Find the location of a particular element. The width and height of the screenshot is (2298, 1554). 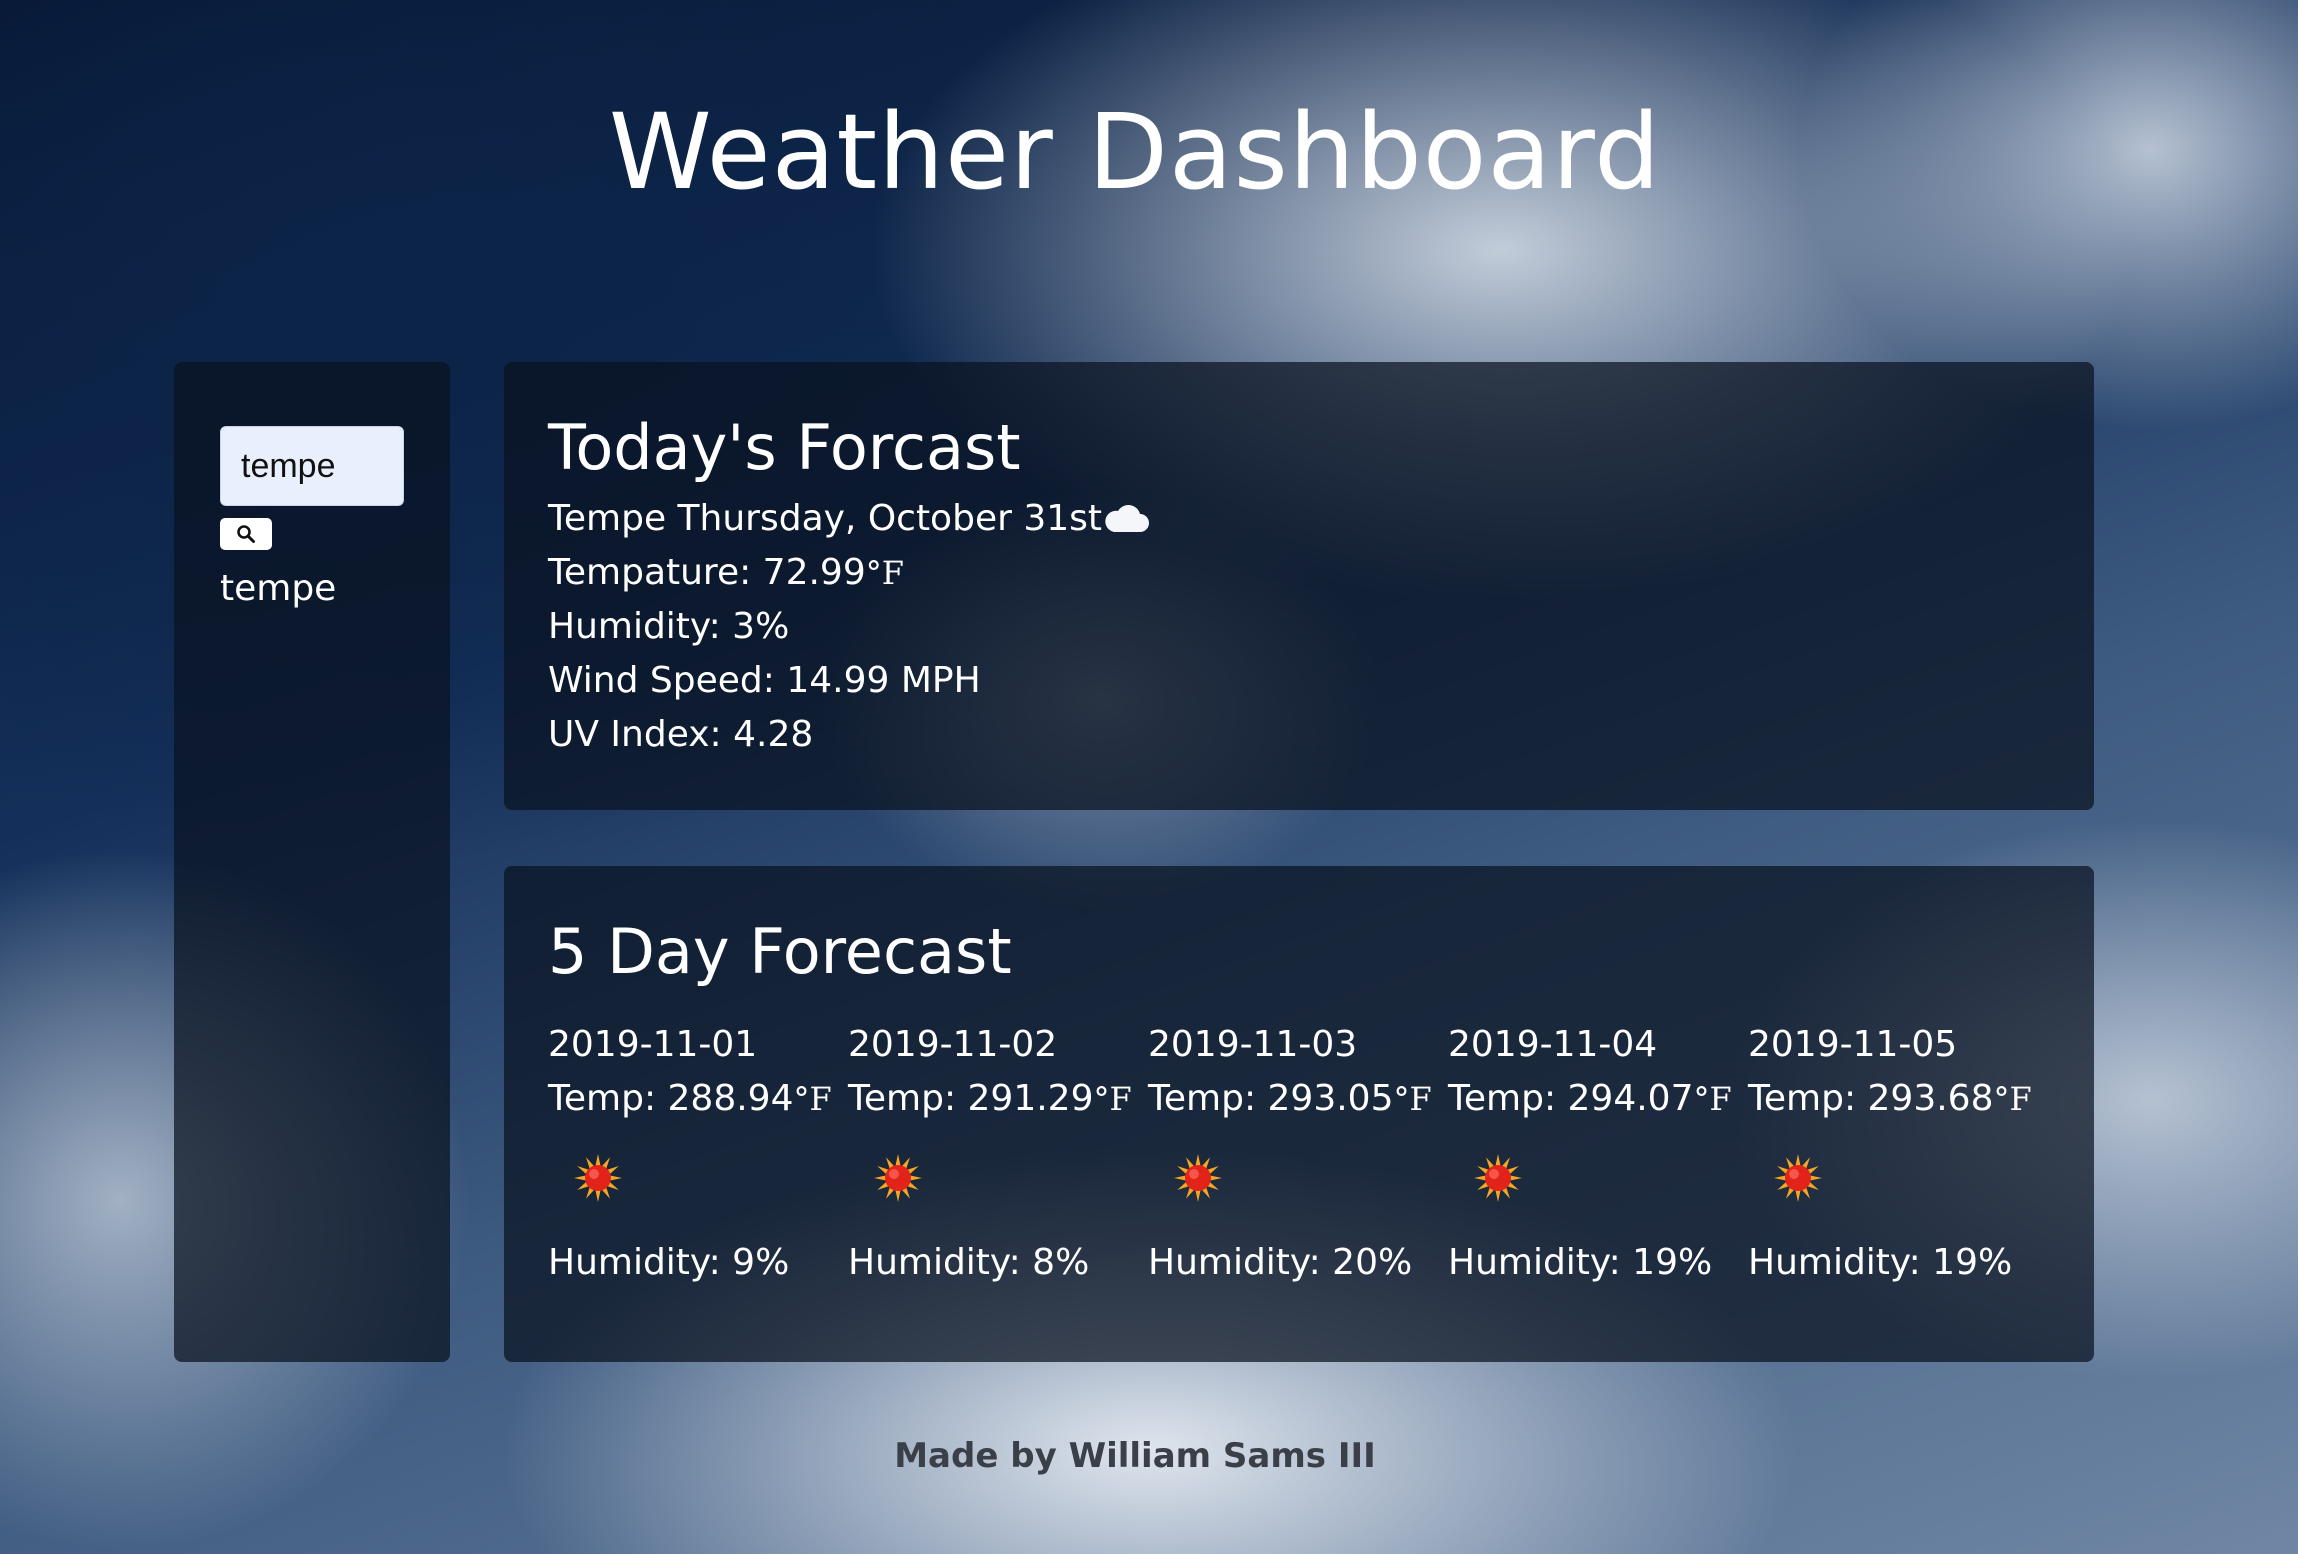

temperature-unit: °F is located at coordinates (884, 573).